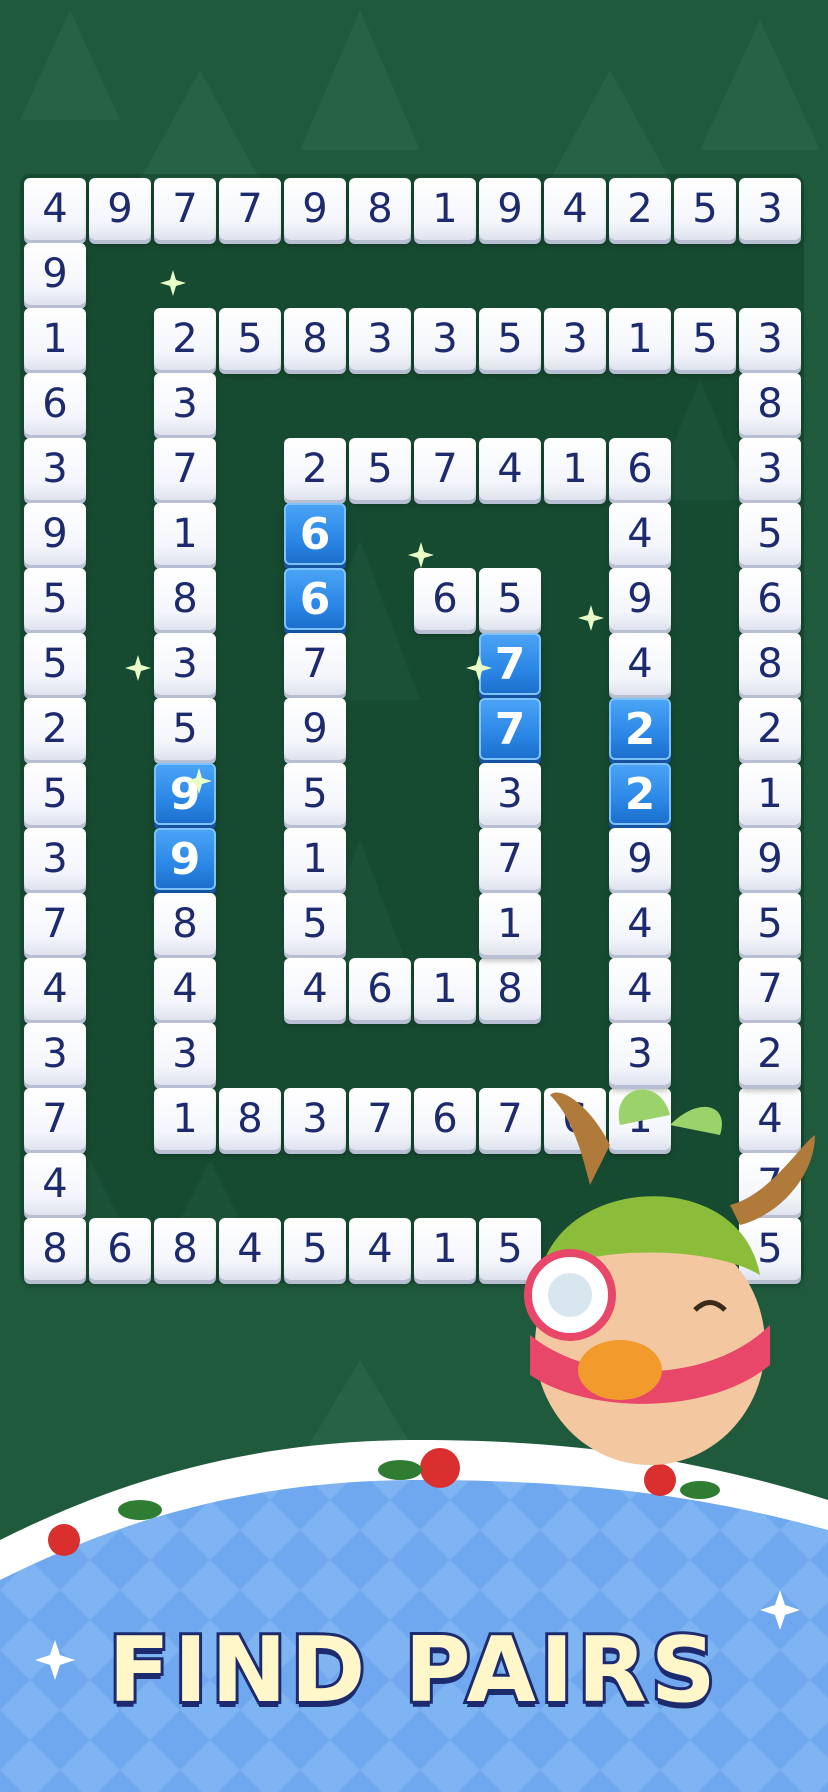 The width and height of the screenshot is (828, 1792). Describe the element at coordinates (510, 729) in the screenshot. I see `selected-number-tile: 7` at that location.